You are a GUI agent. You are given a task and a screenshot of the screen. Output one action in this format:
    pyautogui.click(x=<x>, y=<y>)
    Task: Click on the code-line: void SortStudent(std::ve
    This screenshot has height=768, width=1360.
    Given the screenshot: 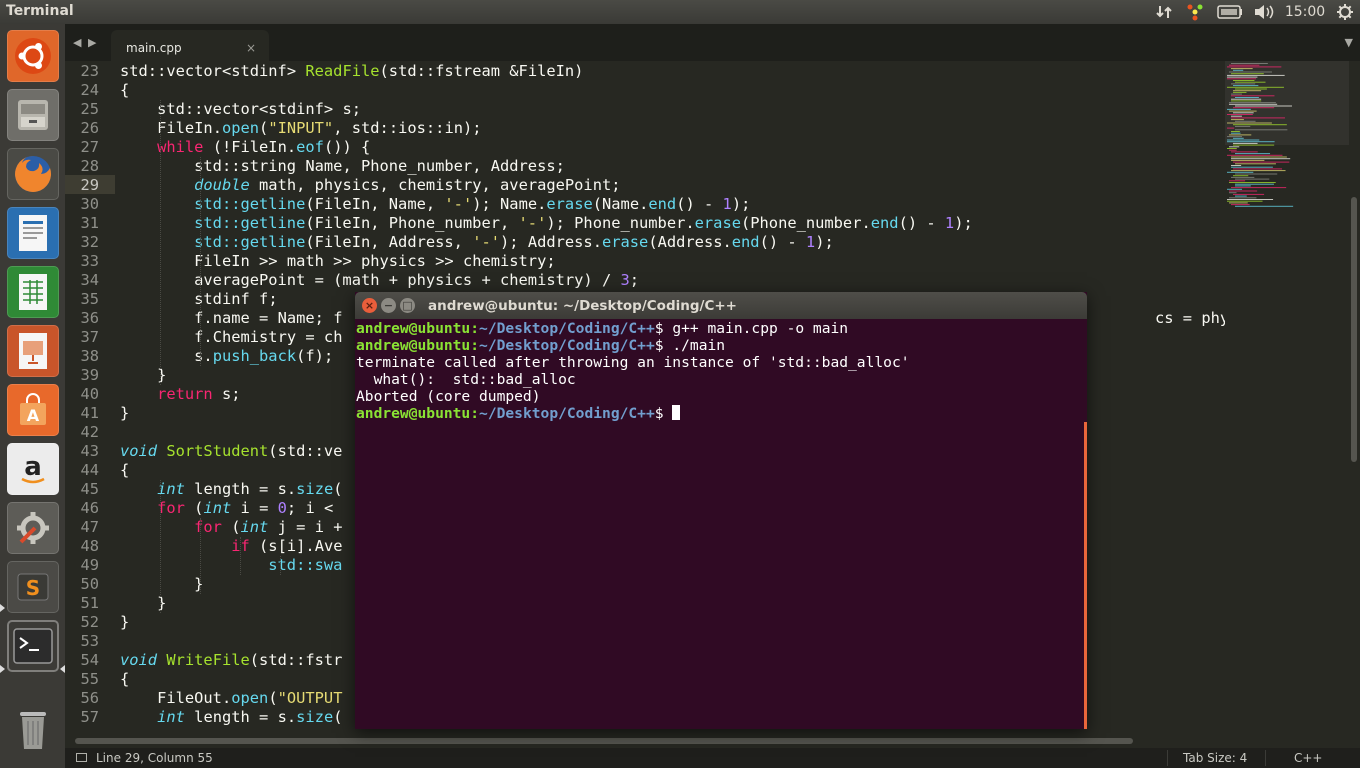 What is the action you would take?
    pyautogui.click(x=231, y=451)
    